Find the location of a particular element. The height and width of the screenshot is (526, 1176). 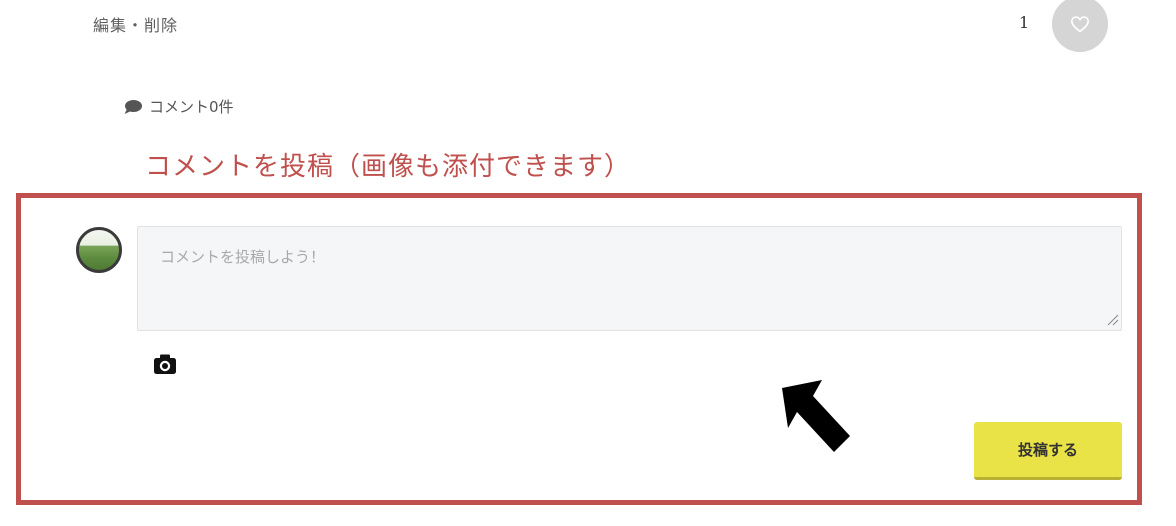

like-button is located at coordinates (1080, 26).